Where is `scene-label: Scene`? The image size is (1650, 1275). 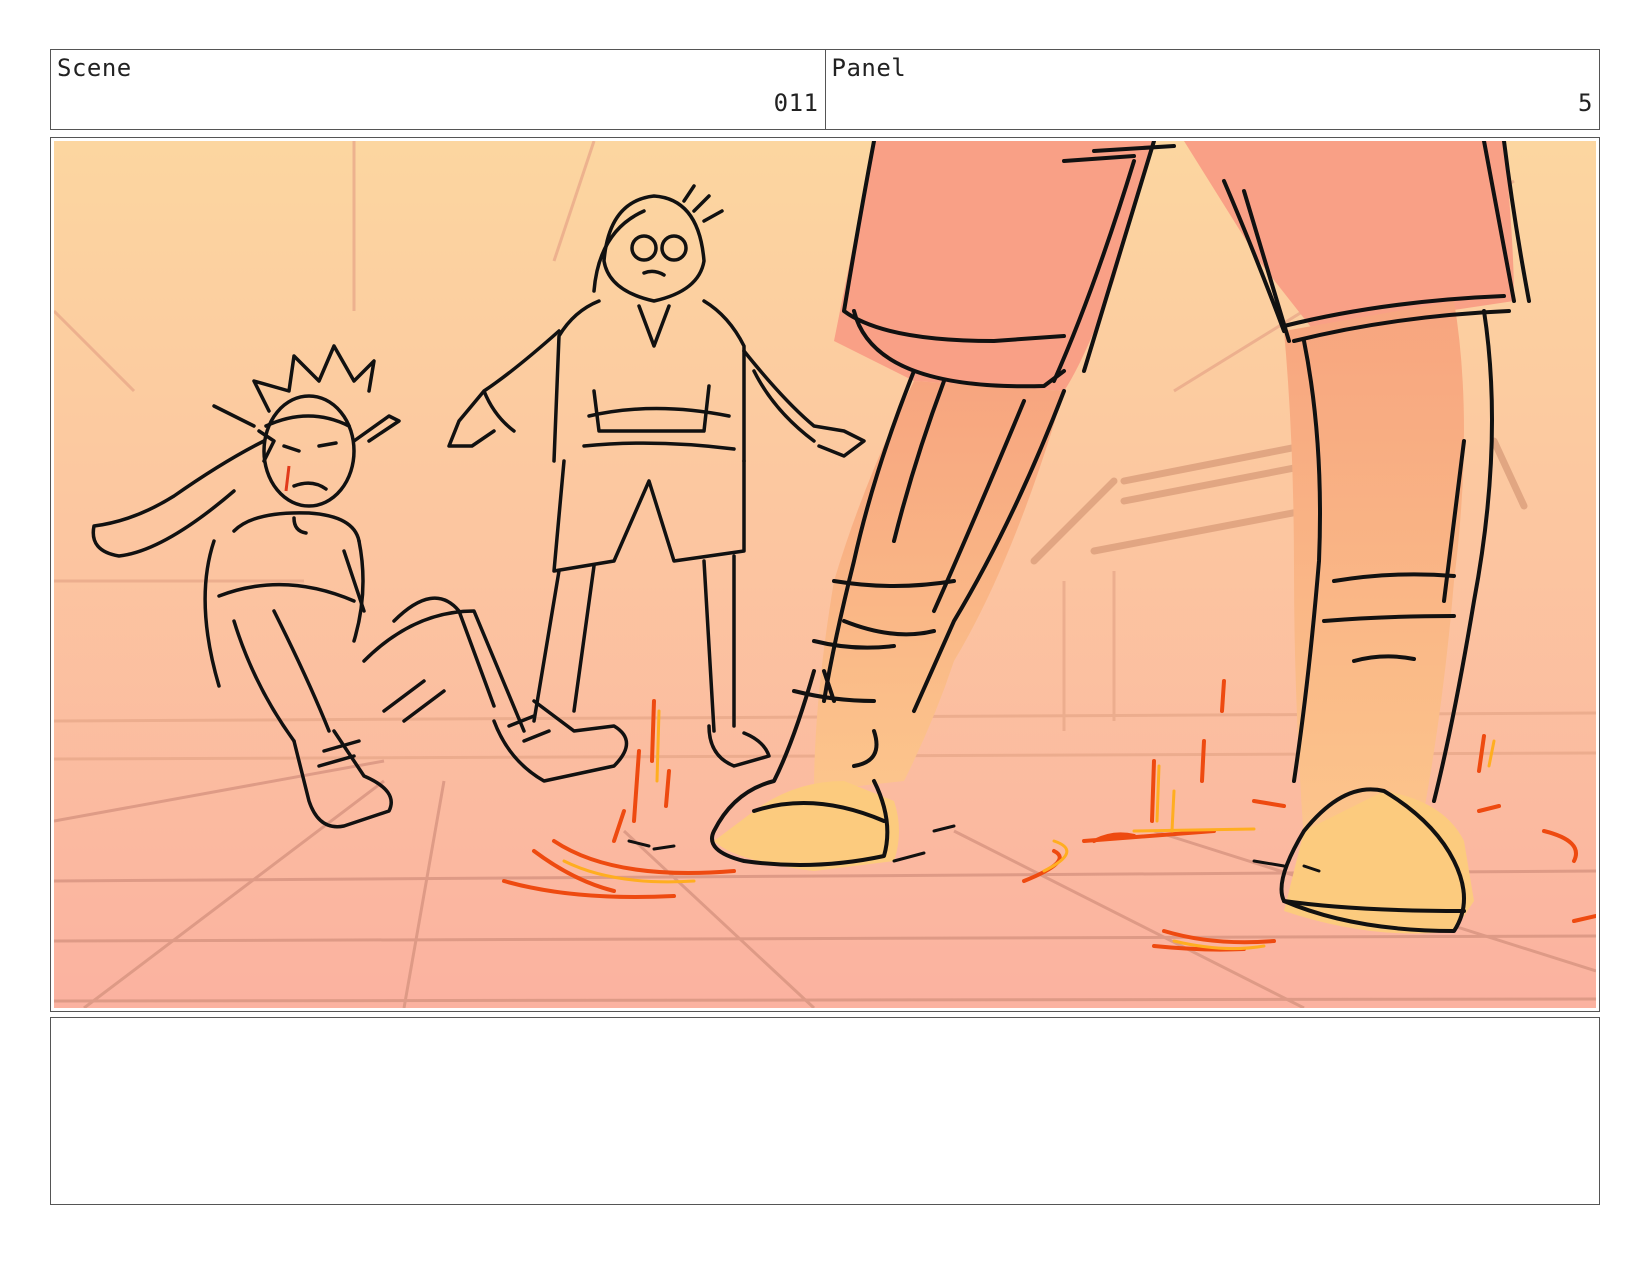 scene-label: Scene is located at coordinates (94, 68).